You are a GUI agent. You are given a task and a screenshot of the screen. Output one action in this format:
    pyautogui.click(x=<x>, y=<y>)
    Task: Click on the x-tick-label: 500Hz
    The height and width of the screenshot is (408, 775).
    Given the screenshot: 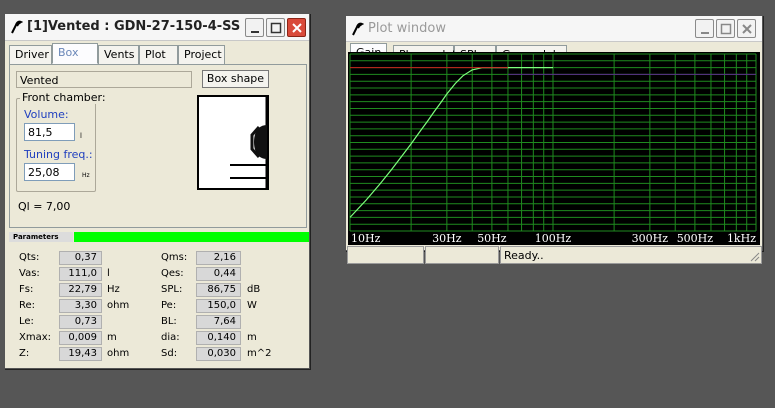 What is the action you would take?
    pyautogui.click(x=695, y=238)
    